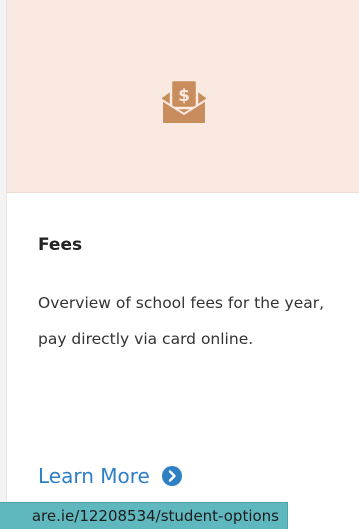  What do you see at coordinates (144, 515) in the screenshot?
I see `browser-status-url: are.ie/12208534/student-options` at bounding box center [144, 515].